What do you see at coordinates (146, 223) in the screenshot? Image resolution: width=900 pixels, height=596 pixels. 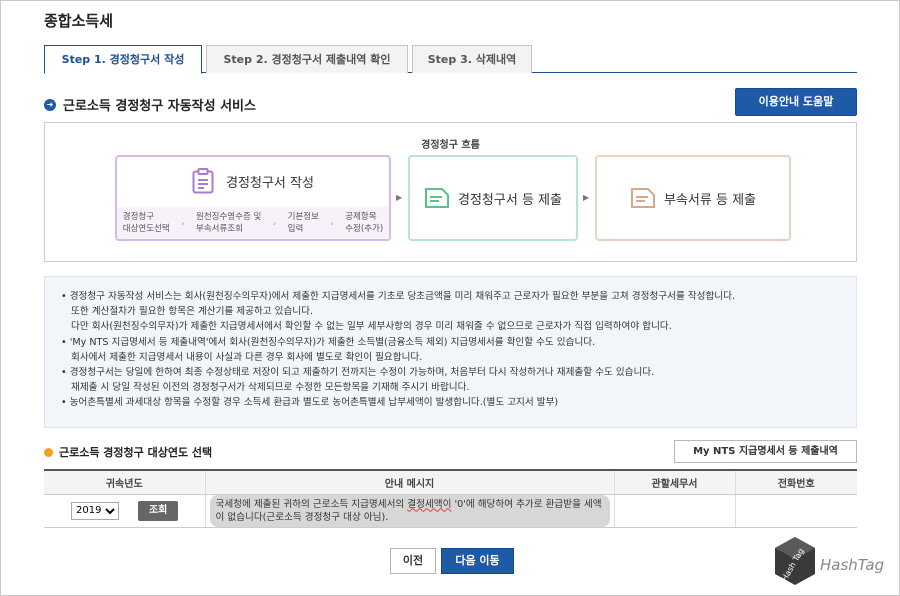 I see `substep-1: 경정청구 대상연도선택` at bounding box center [146, 223].